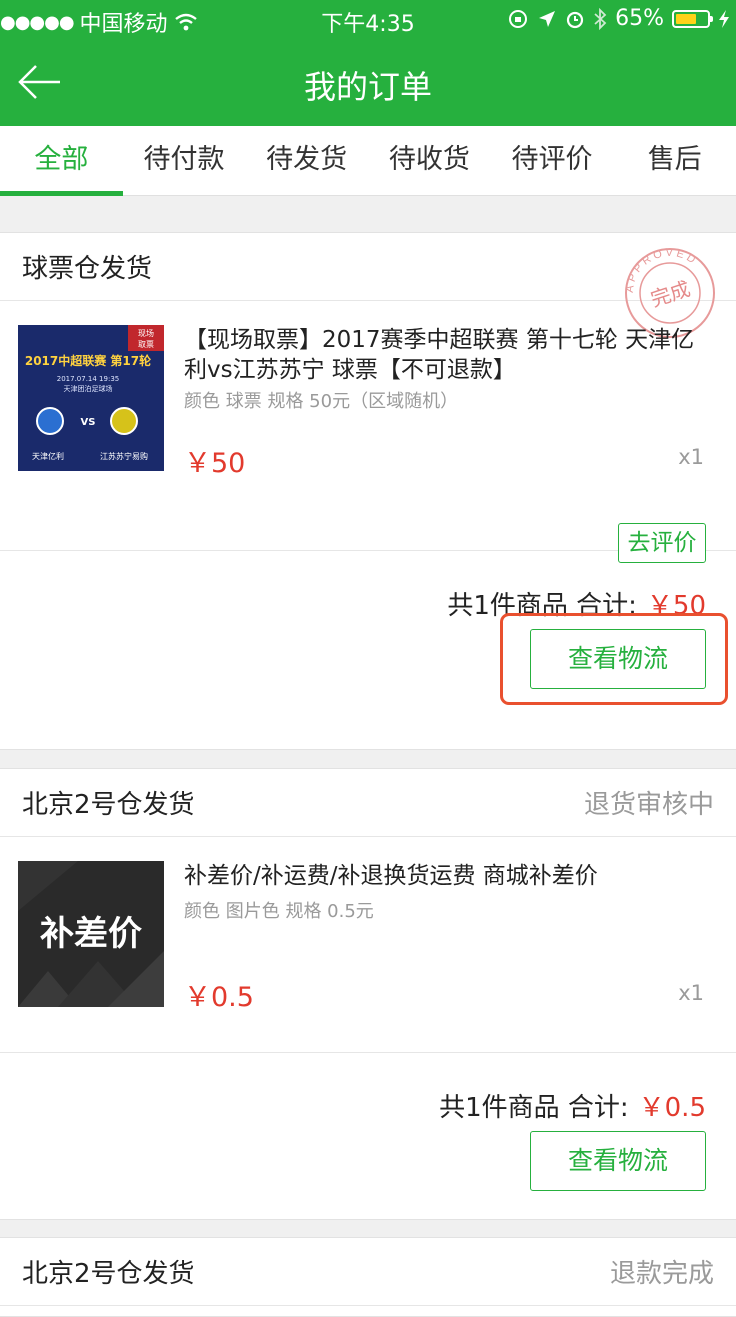 This screenshot has height=1317, width=736. What do you see at coordinates (639, 18) in the screenshot?
I see `battery-percent: 65%` at bounding box center [639, 18].